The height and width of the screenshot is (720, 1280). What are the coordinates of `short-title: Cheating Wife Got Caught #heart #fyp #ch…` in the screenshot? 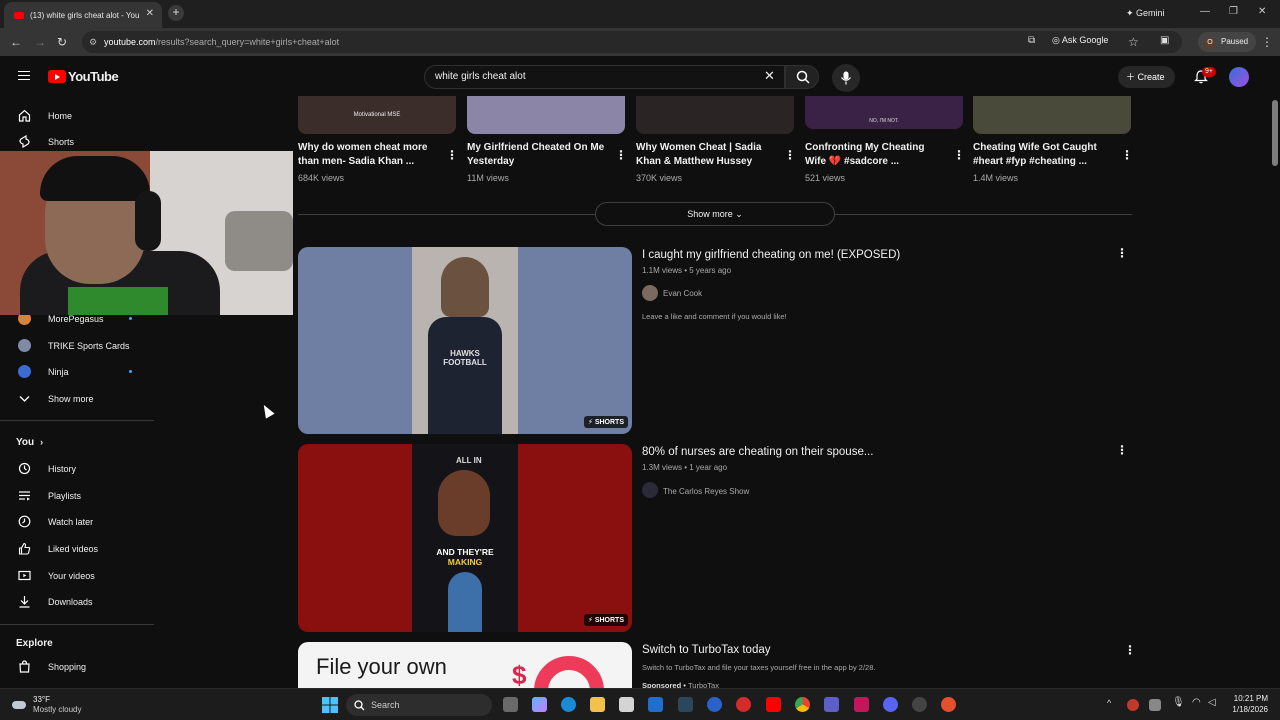 It's located at (1043, 155).